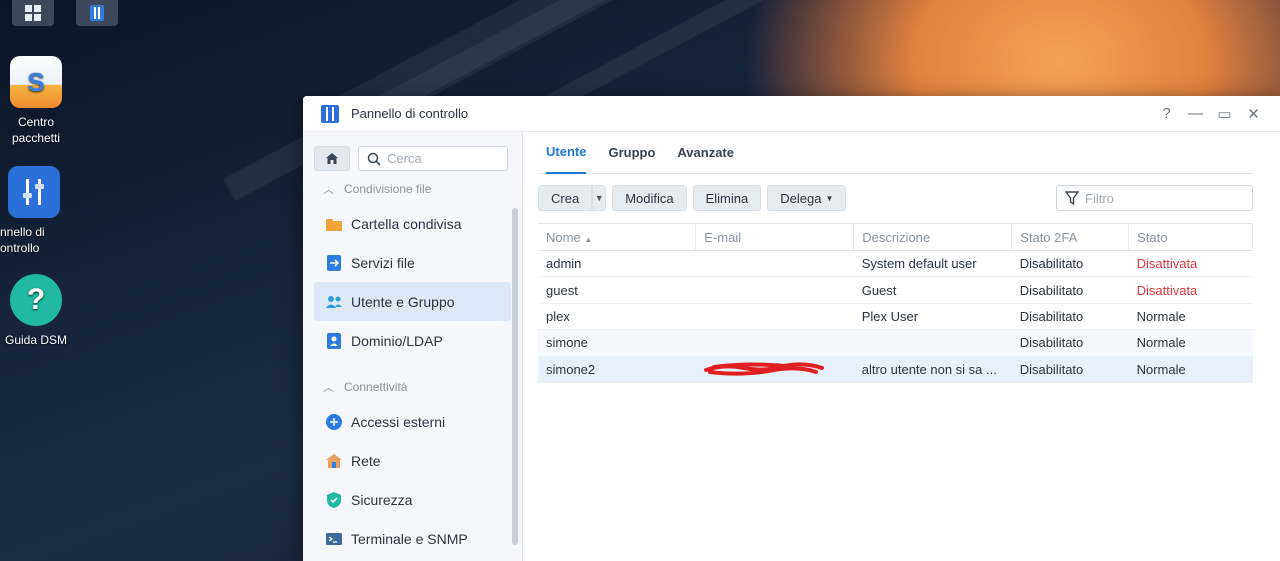 The height and width of the screenshot is (561, 1280). What do you see at coordinates (1195, 114) in the screenshot?
I see `minimize-button: —` at bounding box center [1195, 114].